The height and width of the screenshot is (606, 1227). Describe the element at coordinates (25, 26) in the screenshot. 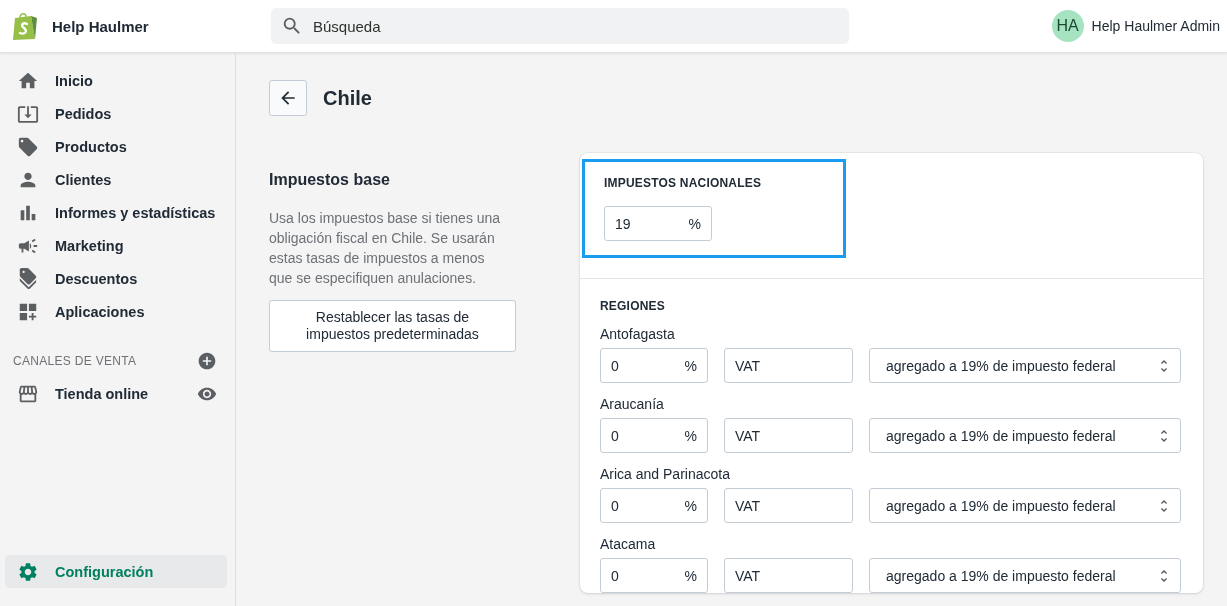

I see `shopping-bag-logo-icon` at that location.